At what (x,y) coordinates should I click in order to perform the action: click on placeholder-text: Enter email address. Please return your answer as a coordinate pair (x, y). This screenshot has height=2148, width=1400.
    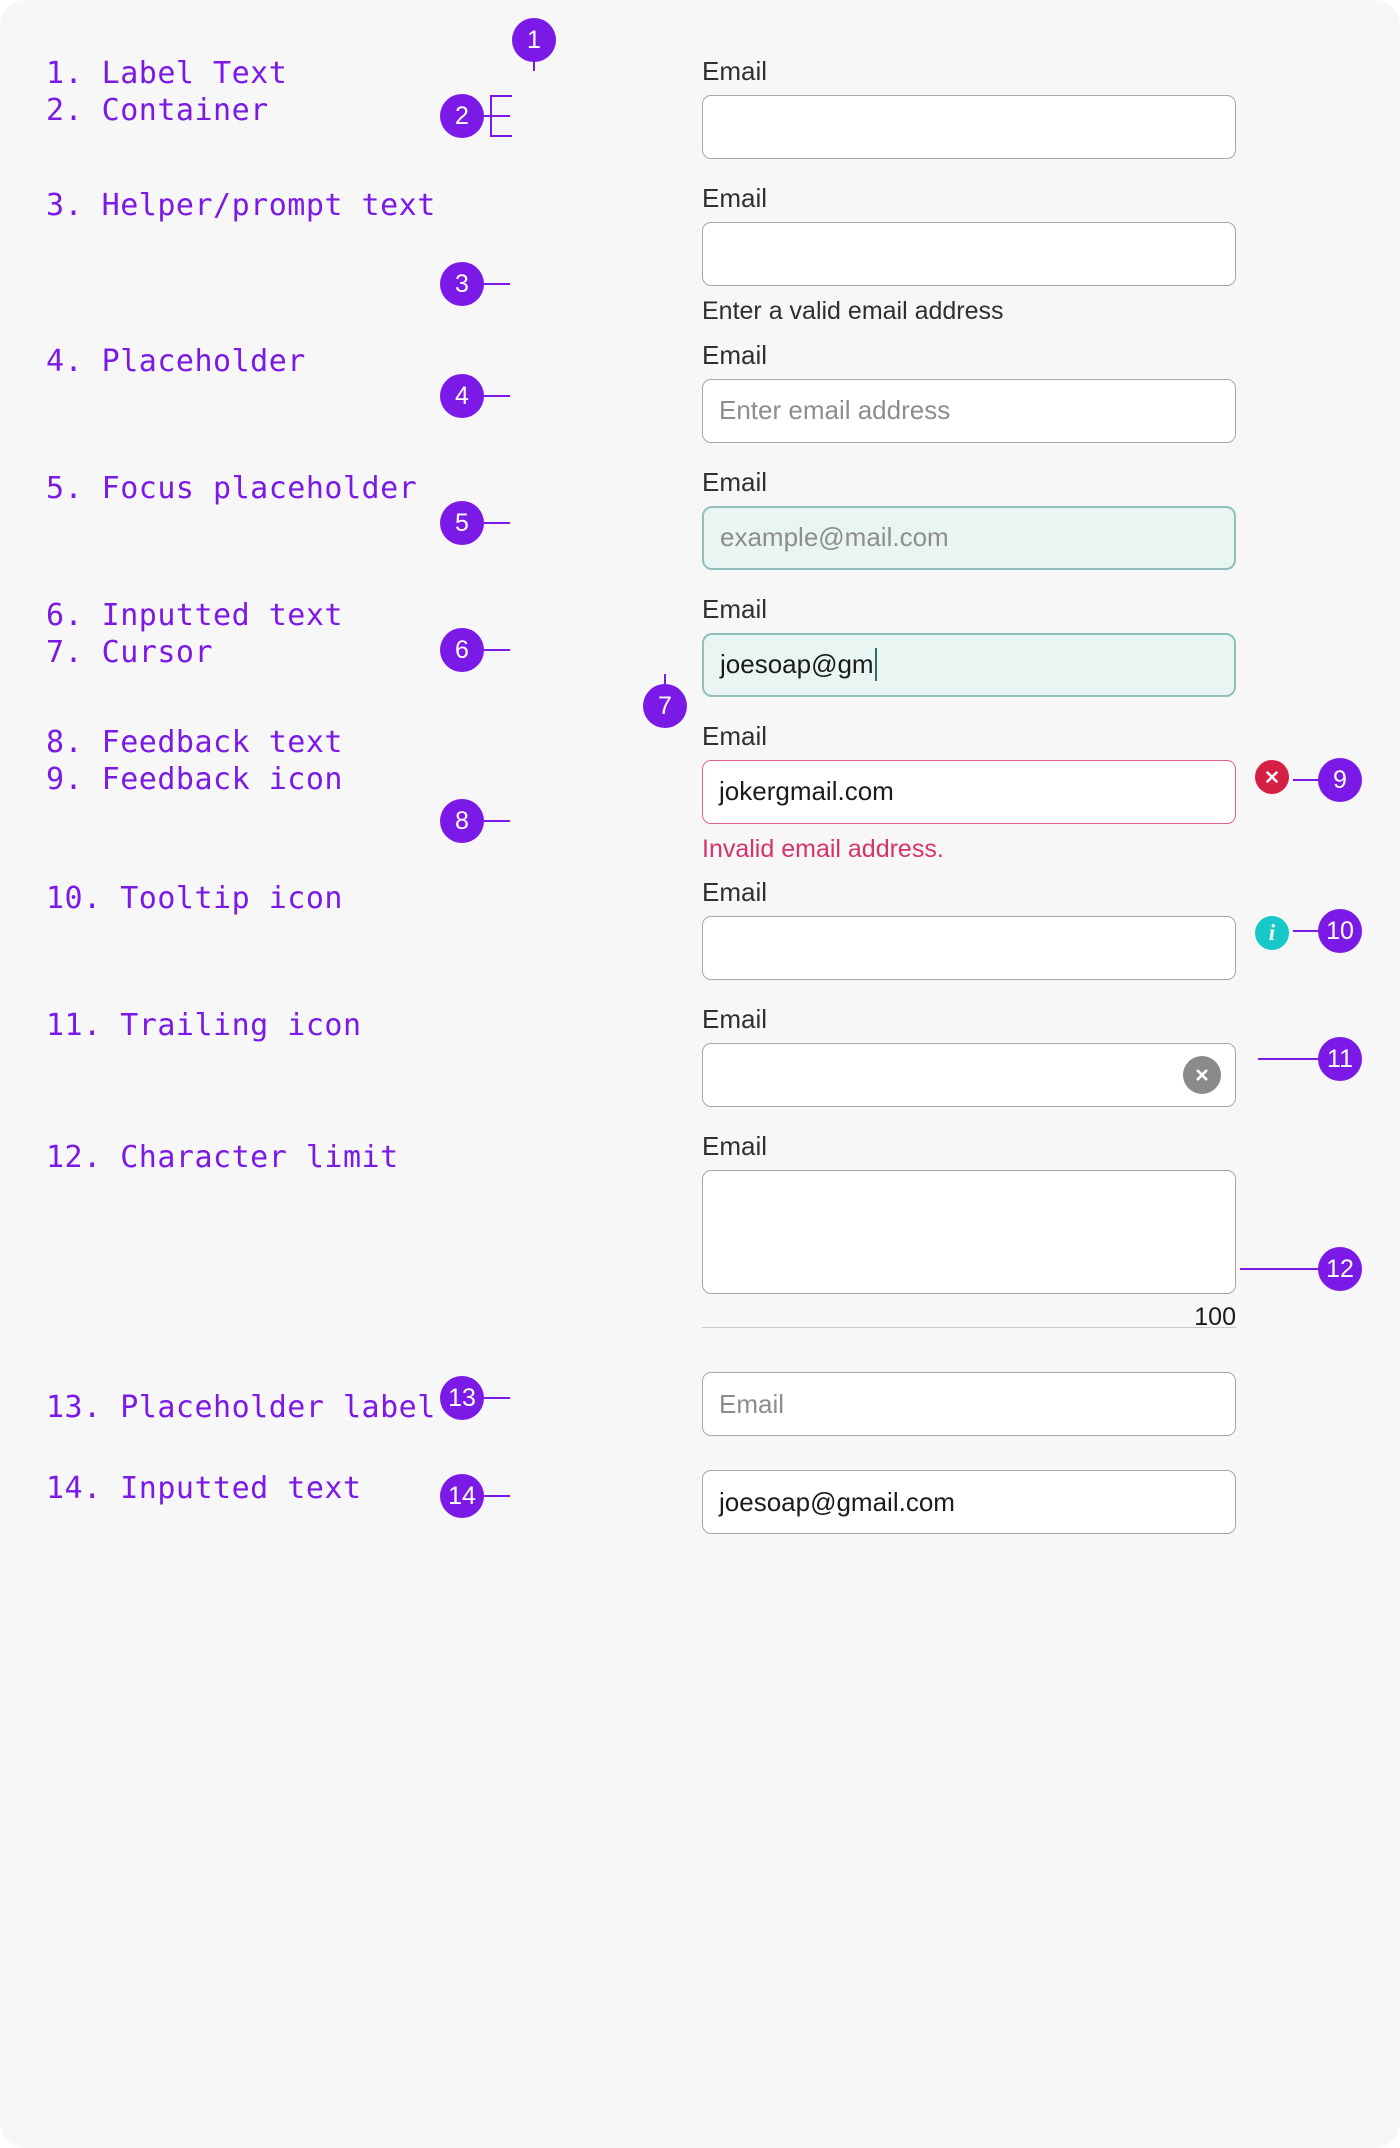
    Looking at the image, I should click on (835, 410).